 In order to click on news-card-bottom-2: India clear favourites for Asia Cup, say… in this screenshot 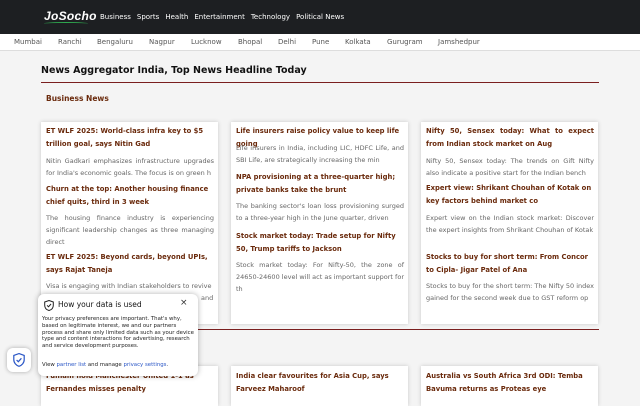, I will do `click(319, 386)`.